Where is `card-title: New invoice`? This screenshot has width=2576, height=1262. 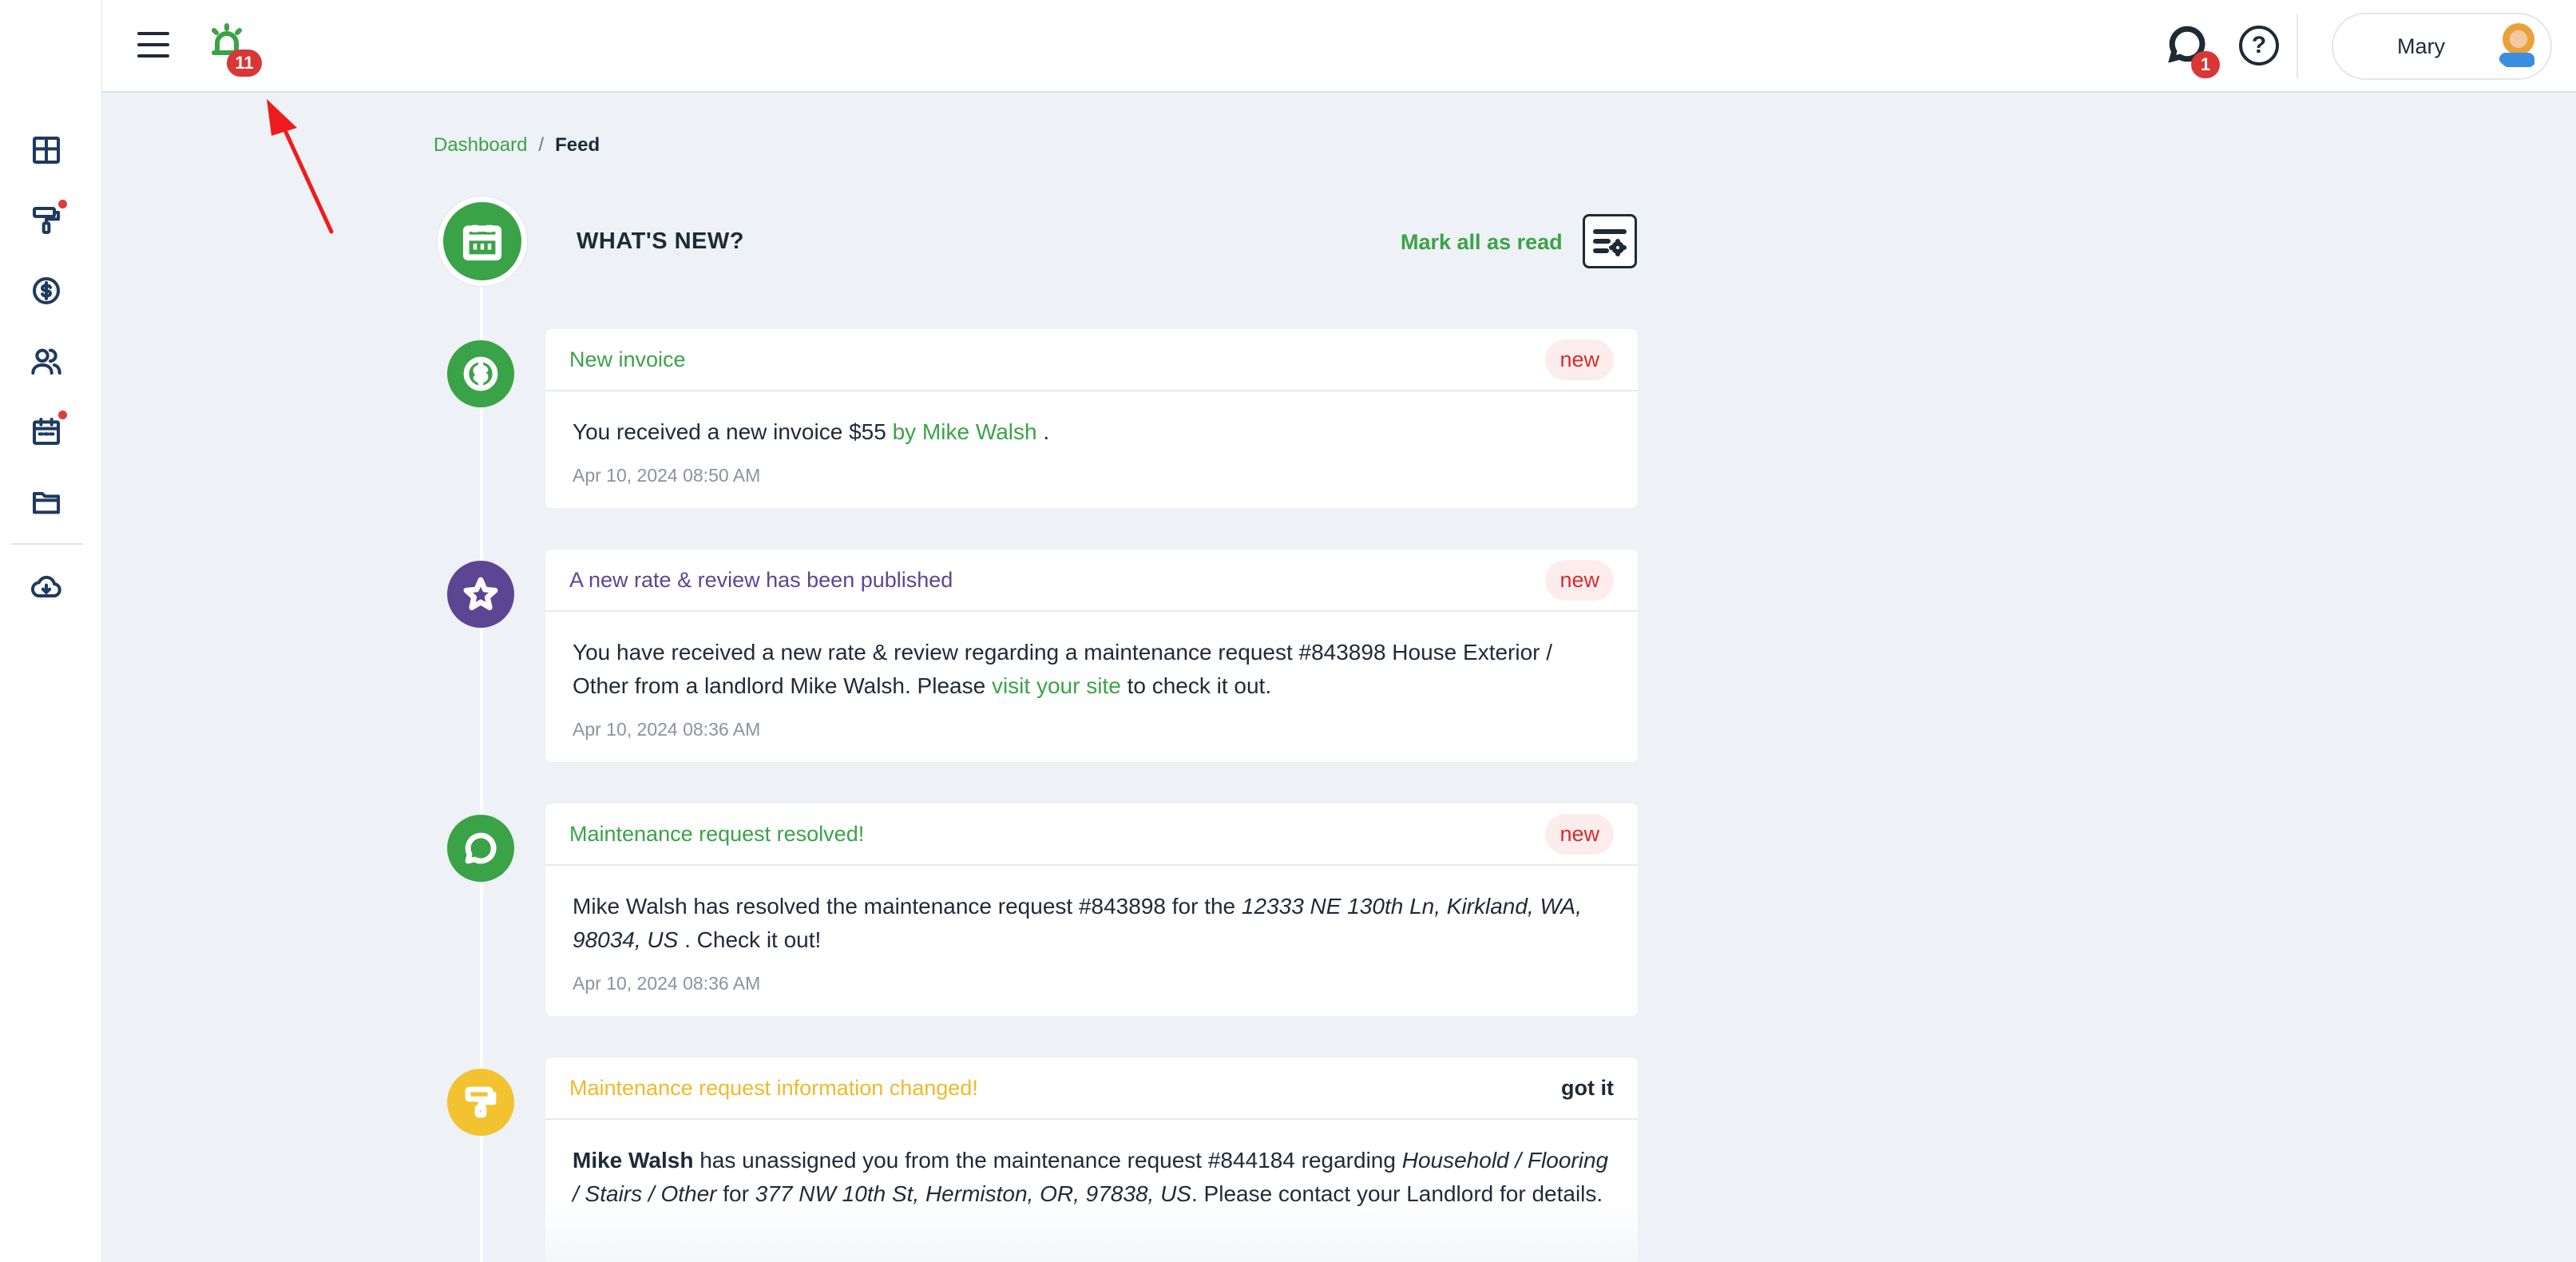 card-title: New invoice is located at coordinates (627, 359).